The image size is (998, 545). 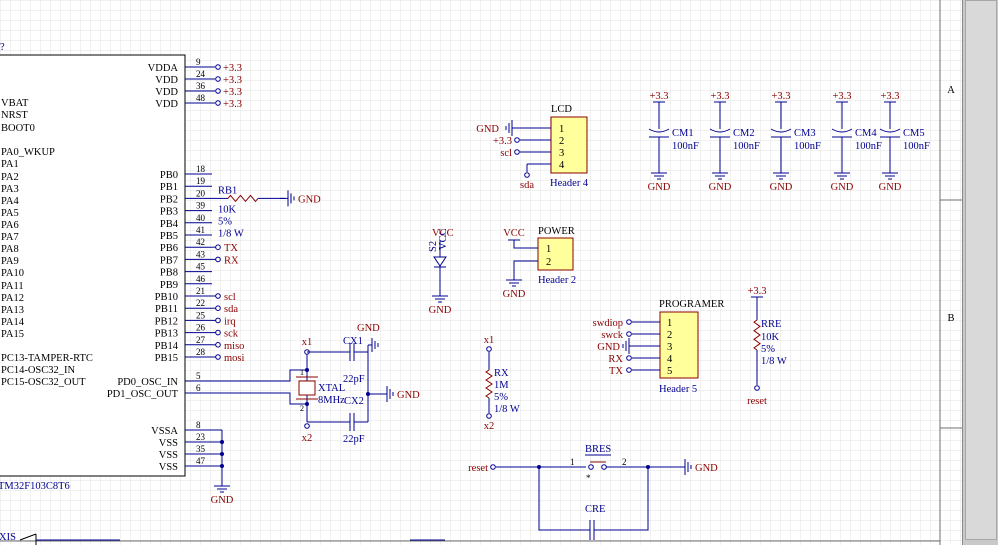 What do you see at coordinates (354, 401) in the screenshot?
I see `cap-designator: CX2` at bounding box center [354, 401].